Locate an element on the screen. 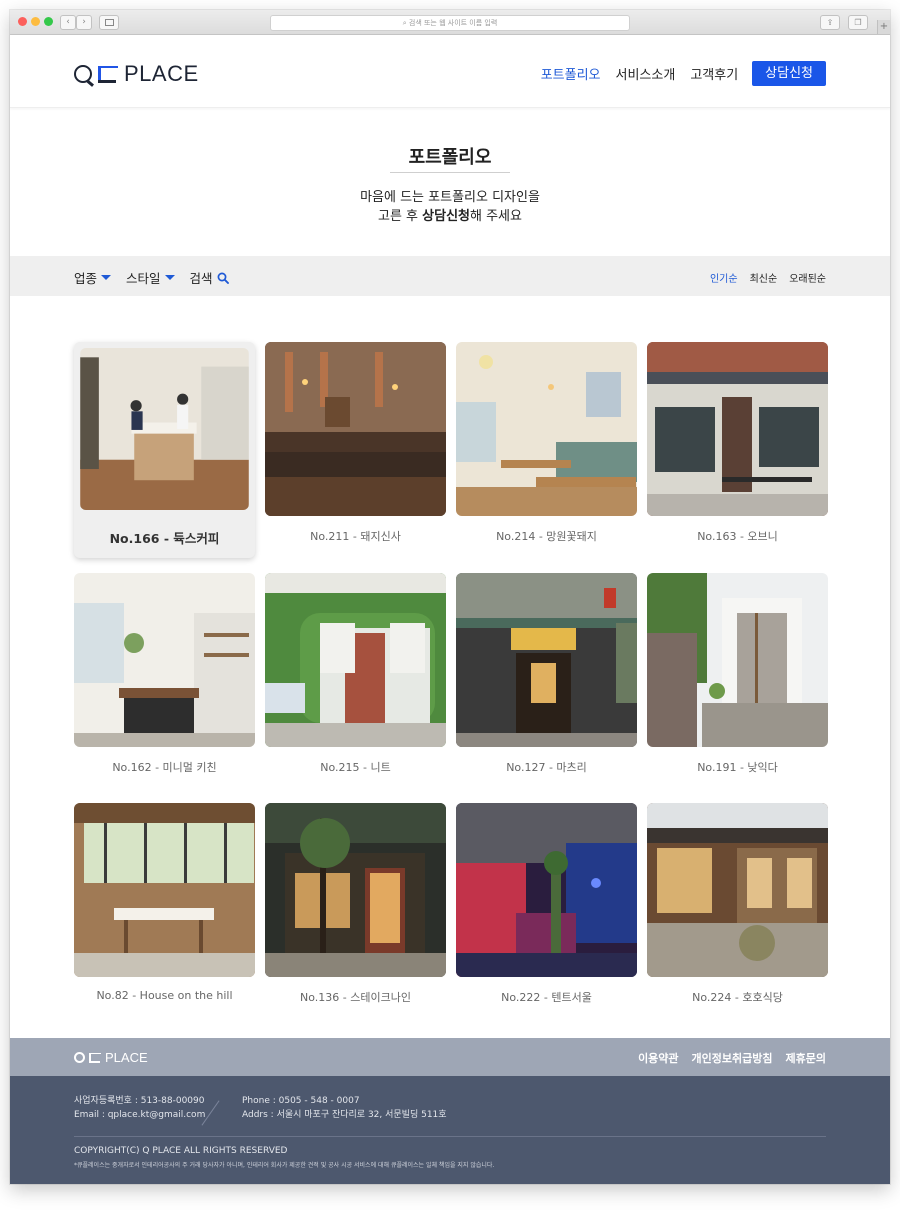 The height and width of the screenshot is (1232, 900). main-nav: 포트폴리오 서비스소개 고객후기 상담신청 is located at coordinates (676, 73).